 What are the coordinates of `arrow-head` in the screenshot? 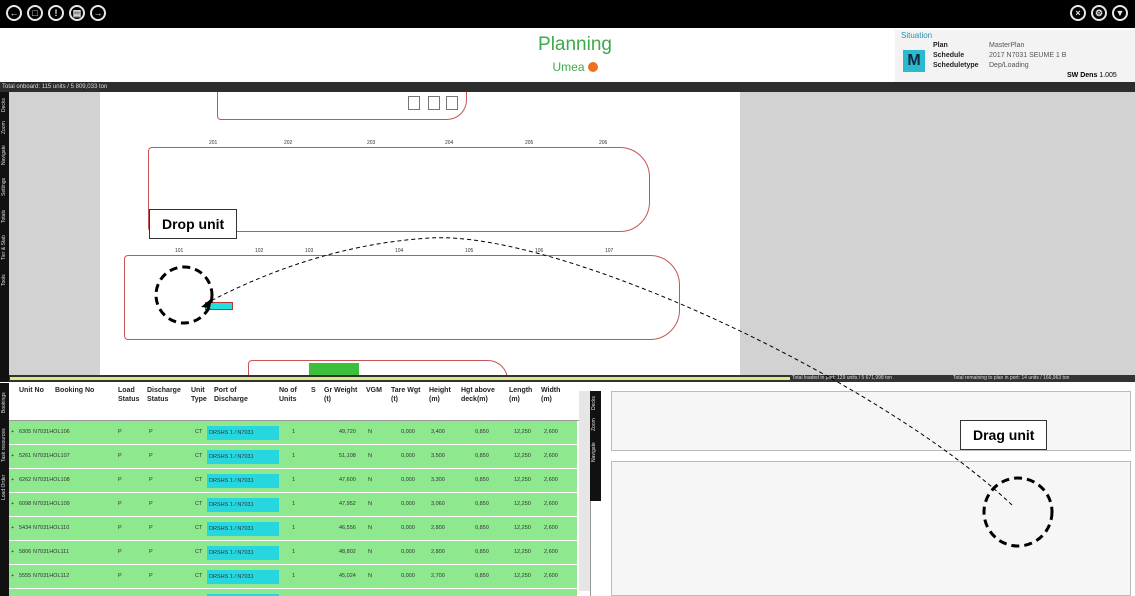 It's located at (206, 303).